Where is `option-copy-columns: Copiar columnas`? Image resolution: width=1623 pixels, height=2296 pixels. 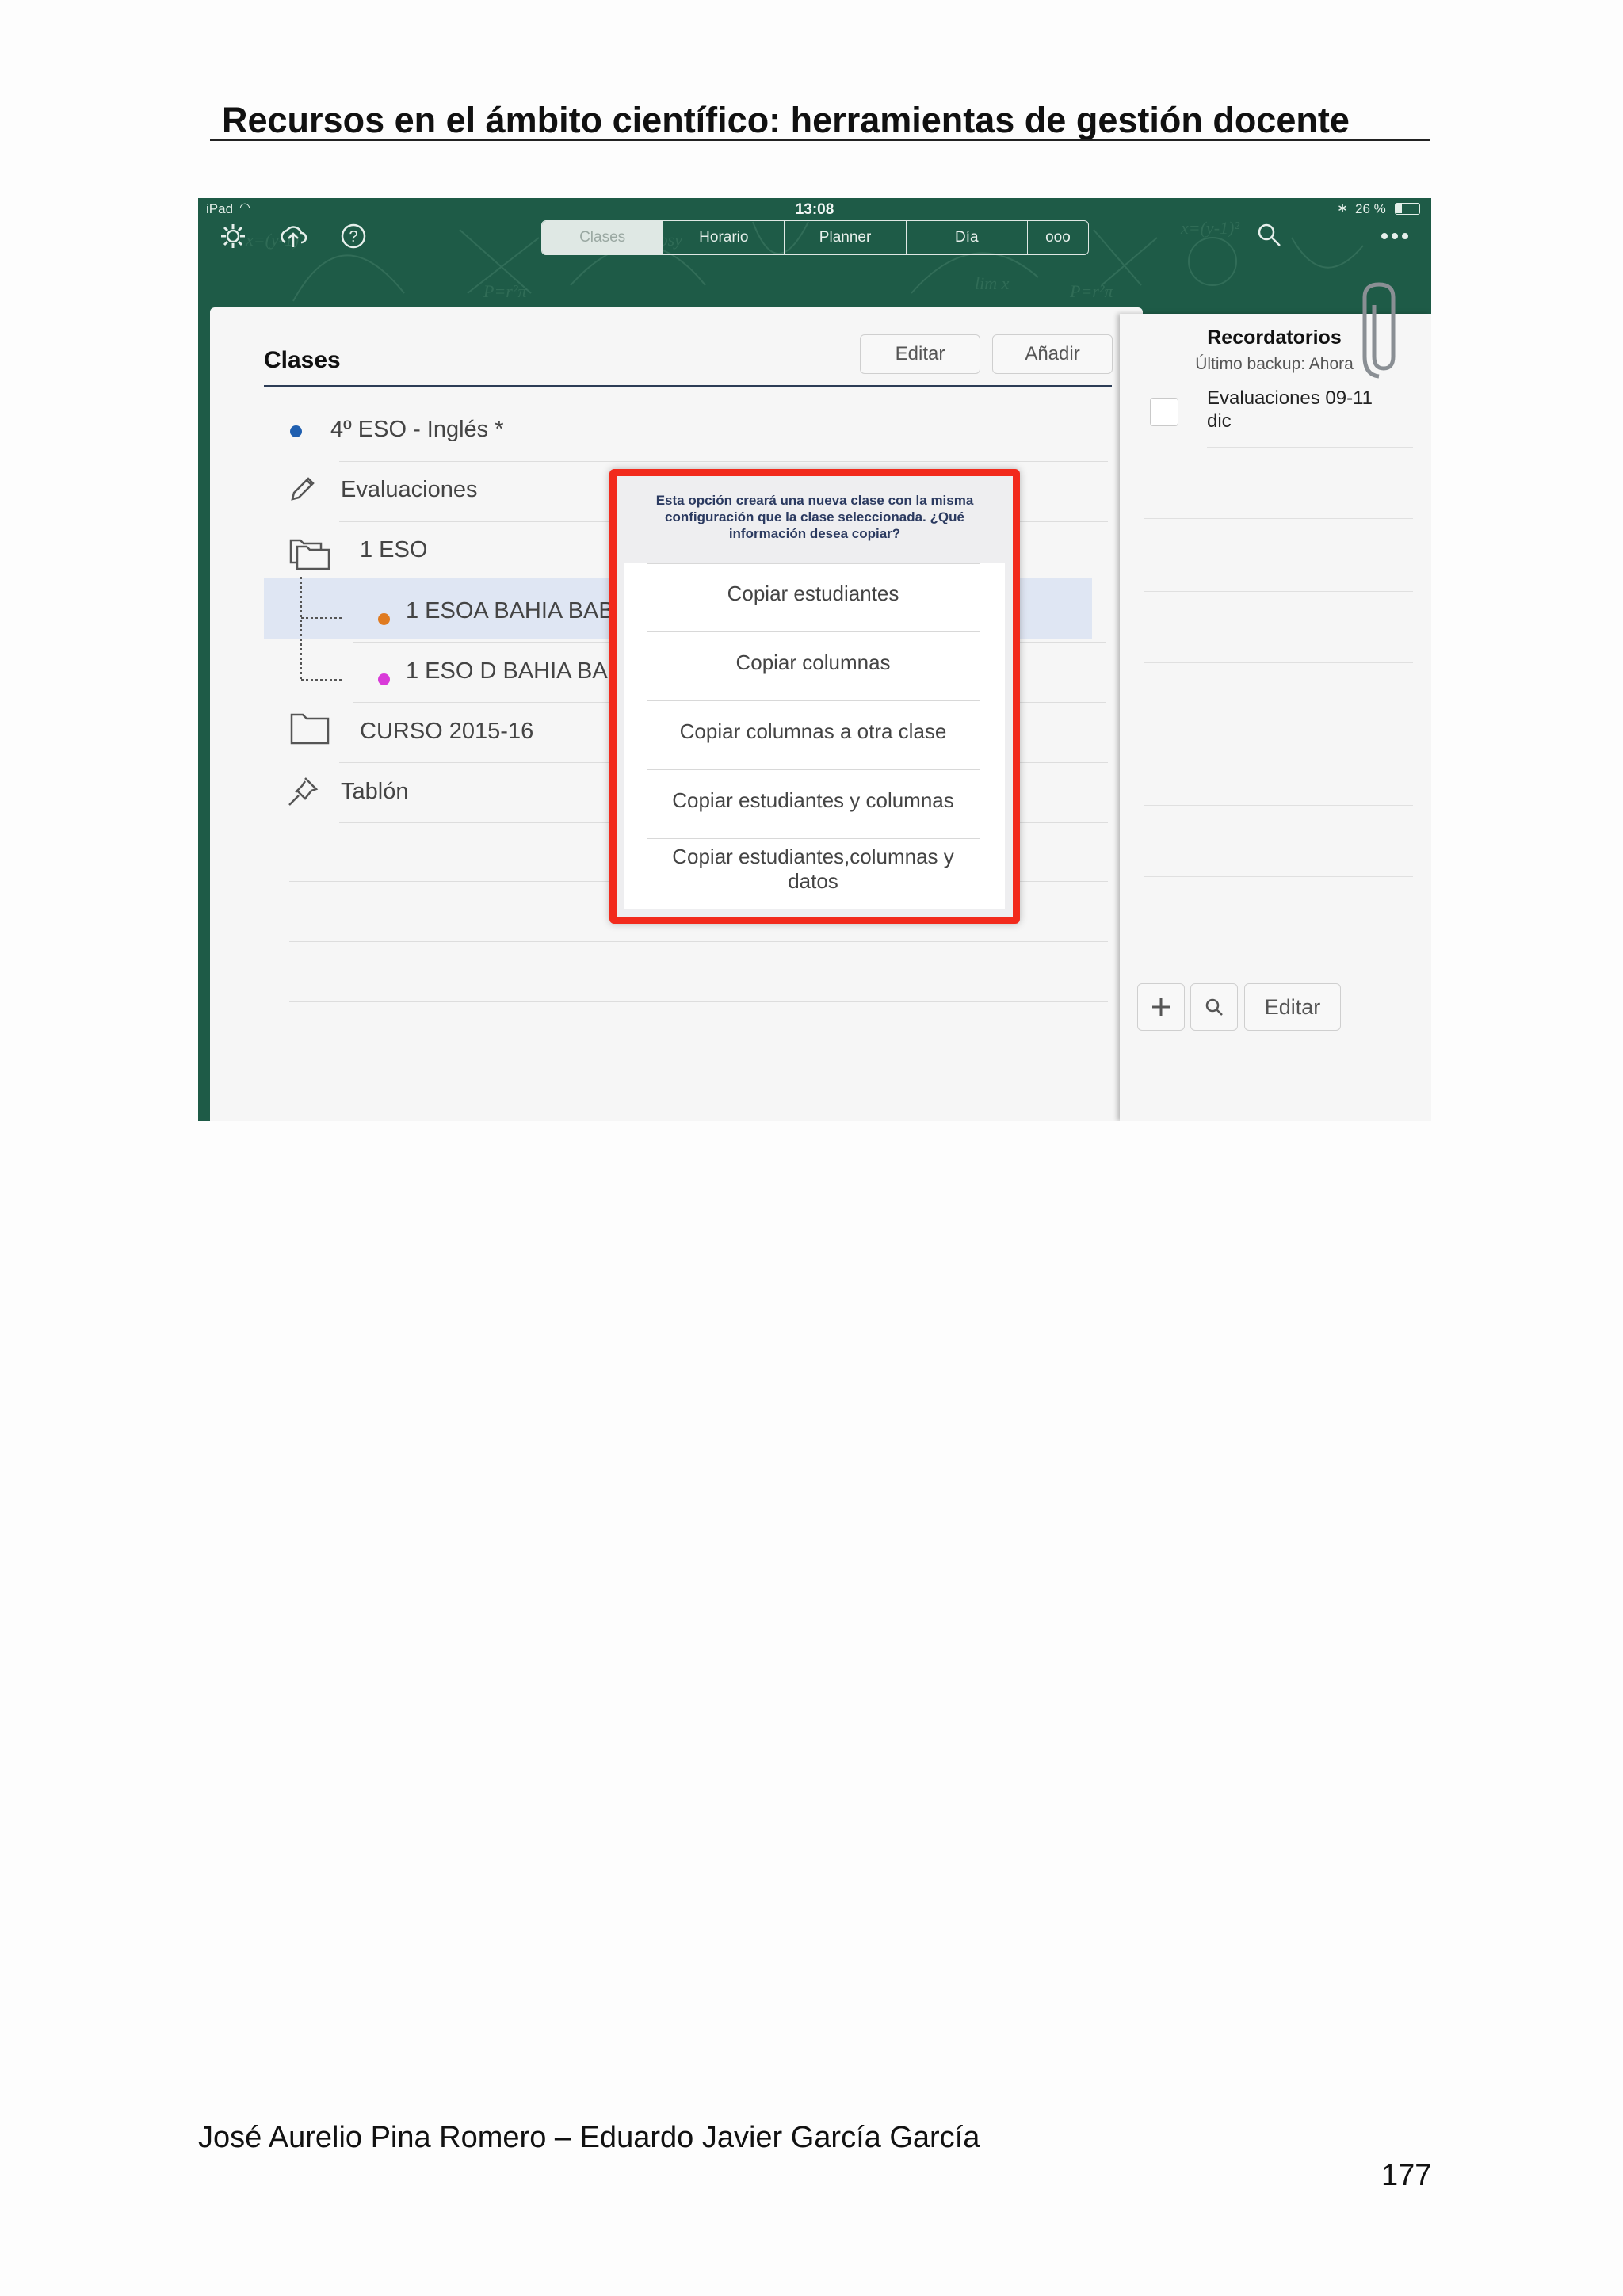
option-copy-columns: Copiar columnas is located at coordinates (813, 662).